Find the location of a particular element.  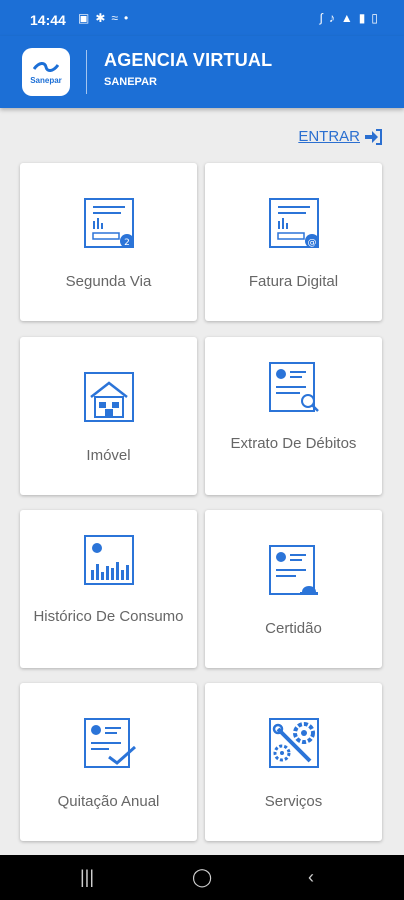

app-title: AGENCIA VIRTUAL is located at coordinates (188, 60).